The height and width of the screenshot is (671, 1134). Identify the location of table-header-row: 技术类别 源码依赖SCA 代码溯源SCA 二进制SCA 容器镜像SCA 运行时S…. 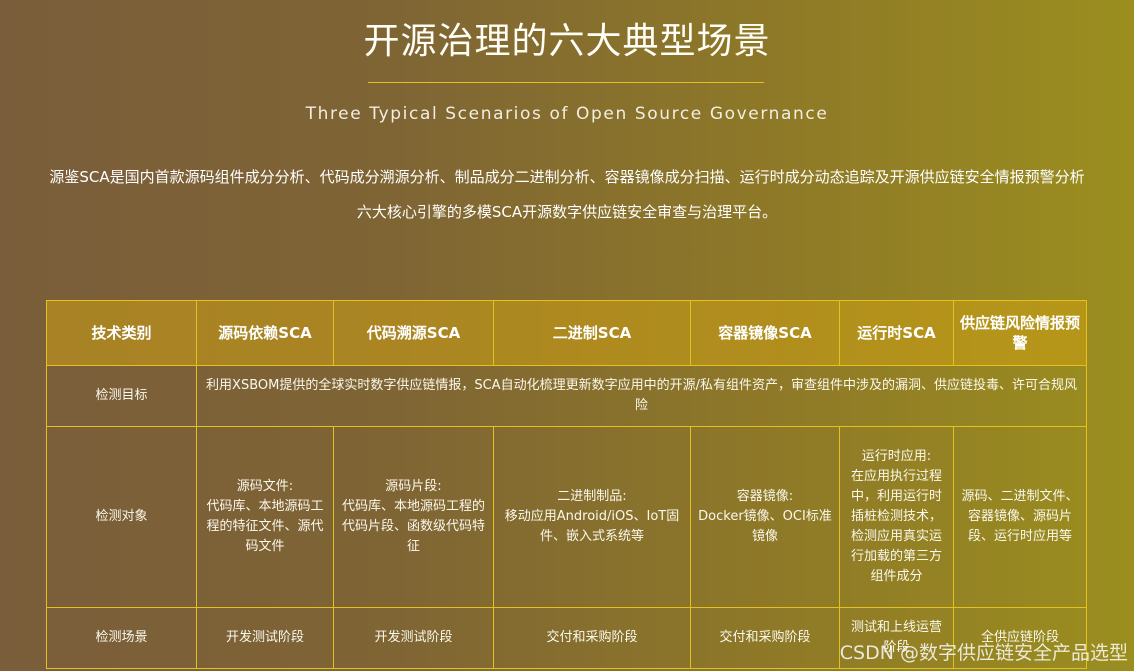
(566, 333).